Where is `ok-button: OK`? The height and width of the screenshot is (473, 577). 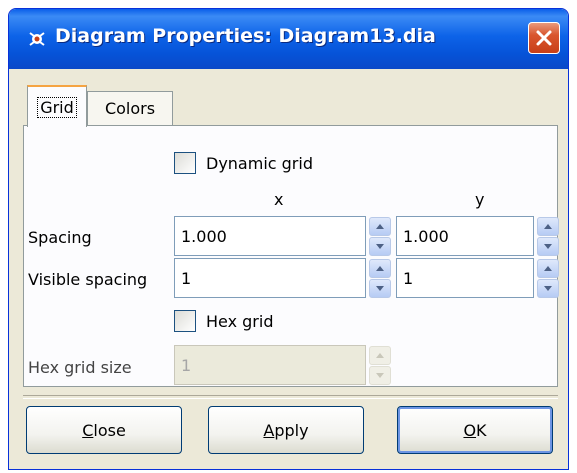 ok-button: OK is located at coordinates (475, 430).